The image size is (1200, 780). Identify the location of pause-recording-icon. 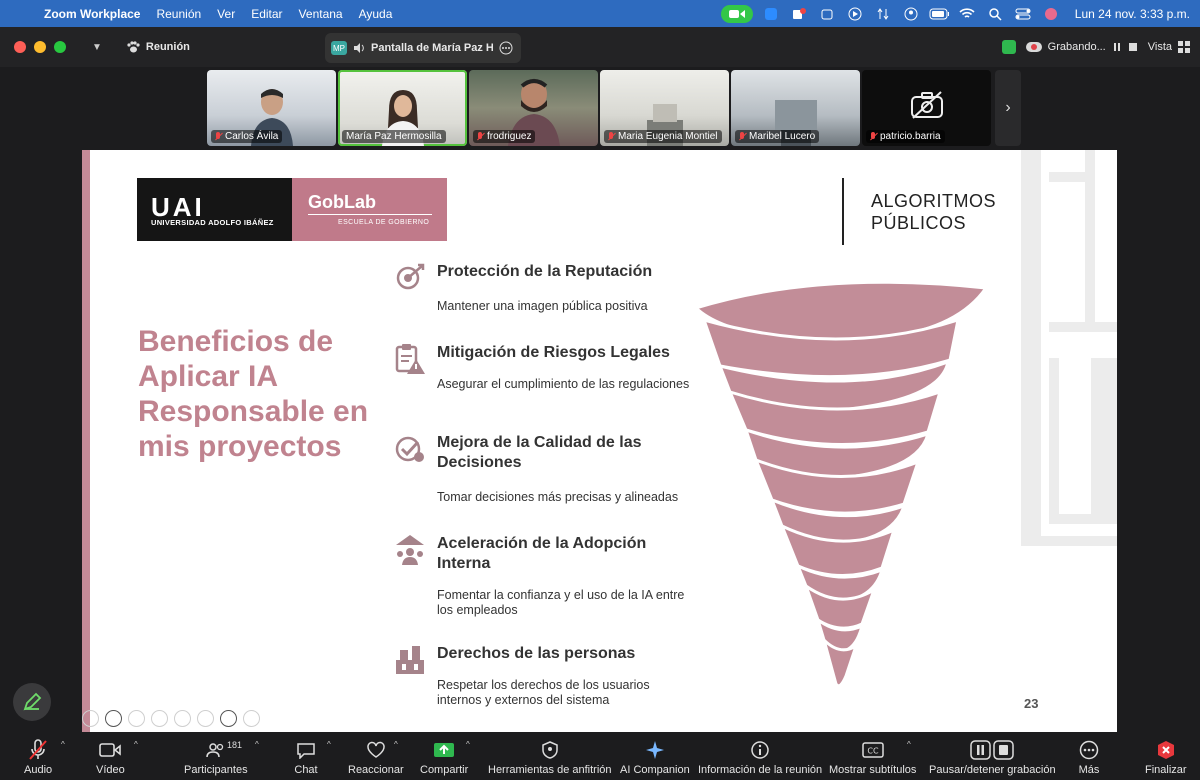
(1117, 47).